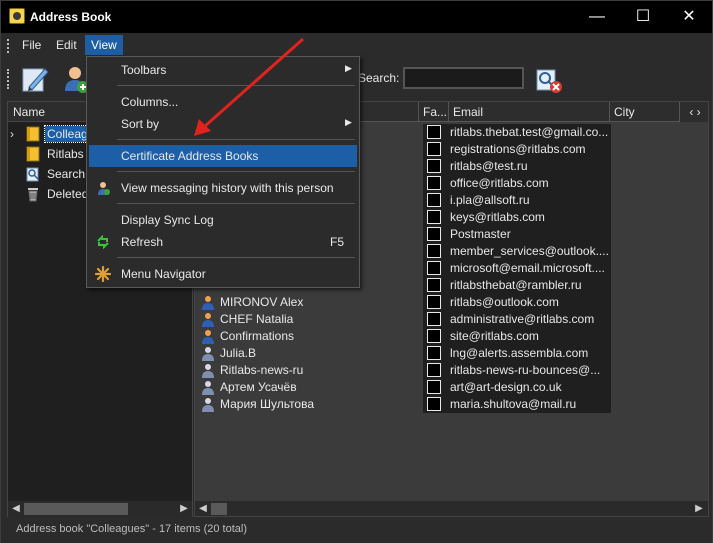  I want to click on table-row: MIRONOV Alex ritlabs@outlook.com, so click(451, 302).